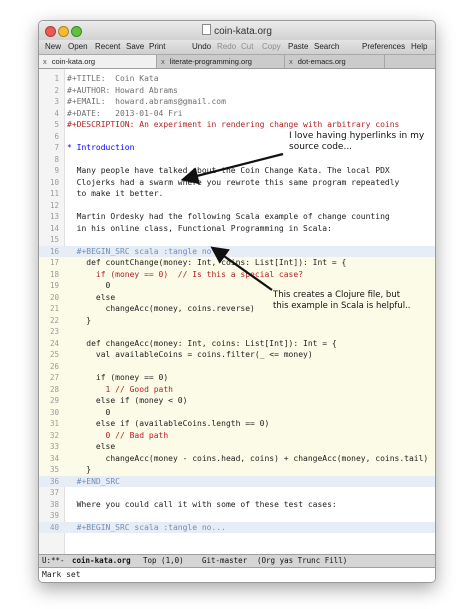 Image resolution: width=474 pixels, height=609 pixels. Describe the element at coordinates (241, 268) in the screenshot. I see `arrow-to-begin-src` at that location.